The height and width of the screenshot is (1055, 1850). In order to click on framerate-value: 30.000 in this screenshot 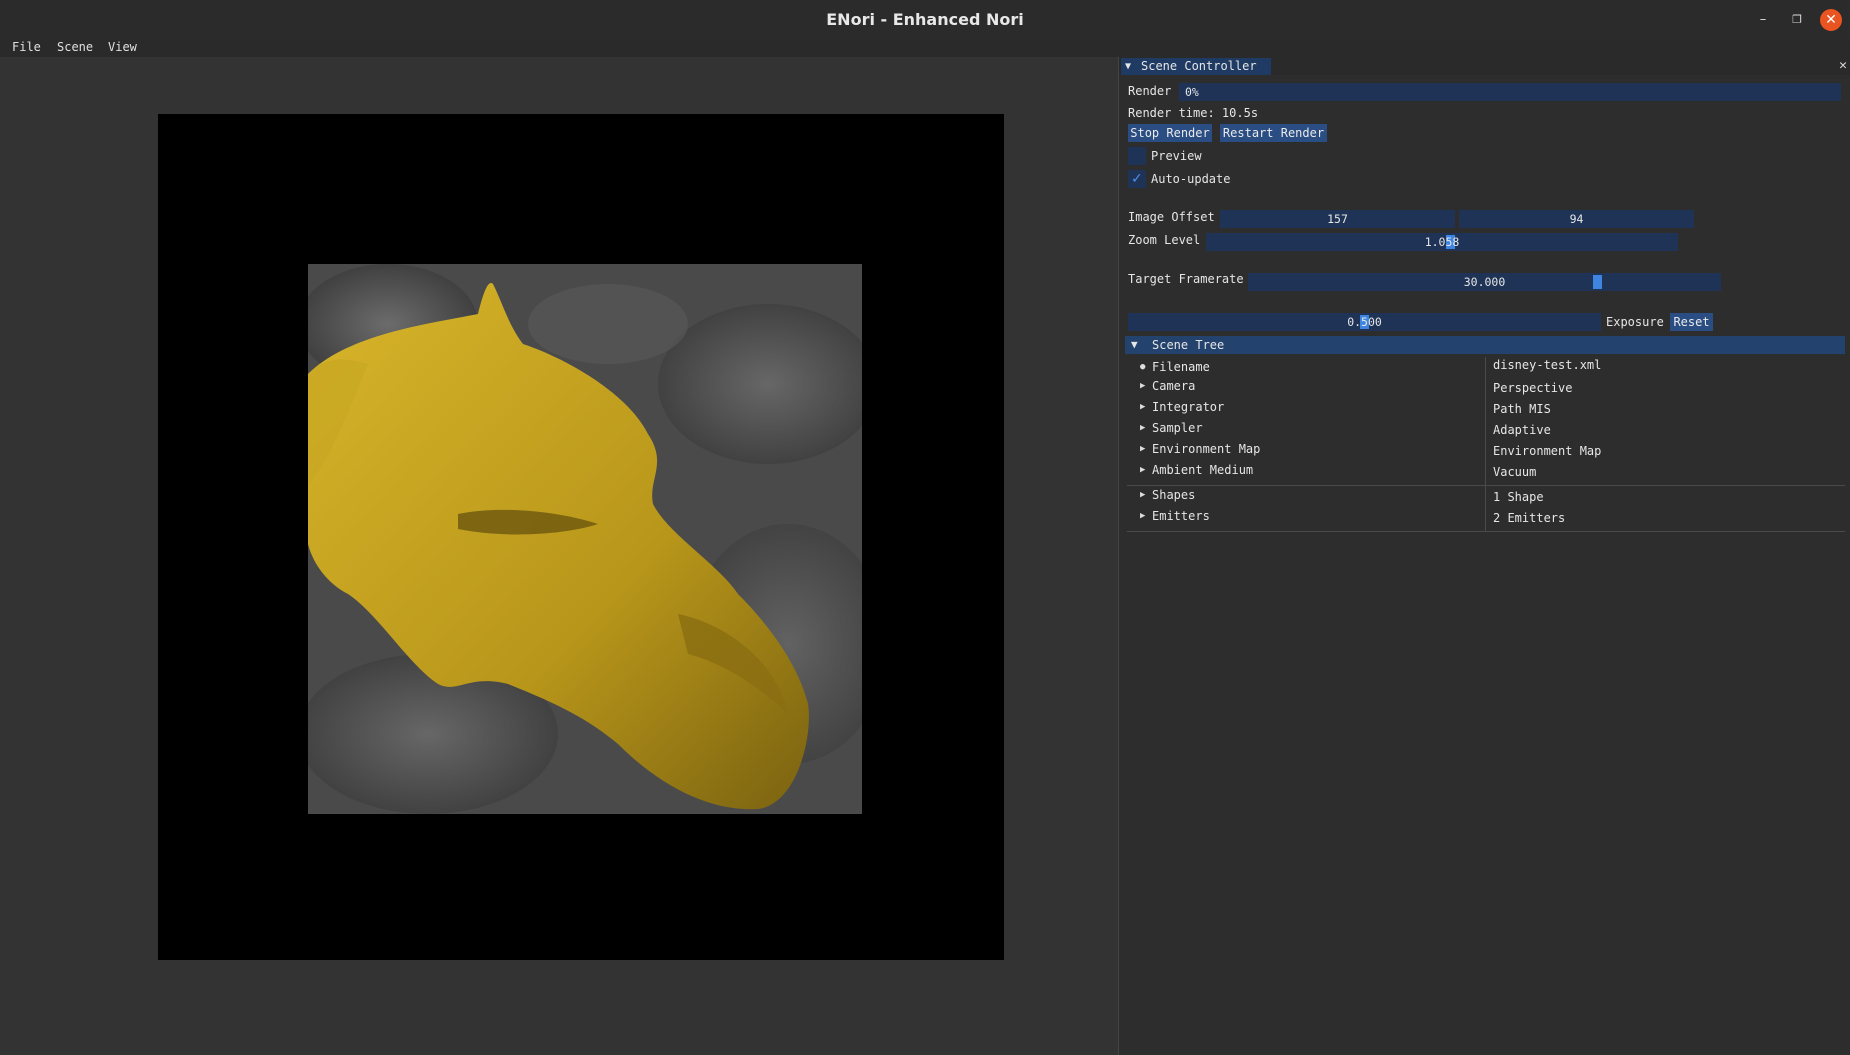, I will do `click(1484, 282)`.